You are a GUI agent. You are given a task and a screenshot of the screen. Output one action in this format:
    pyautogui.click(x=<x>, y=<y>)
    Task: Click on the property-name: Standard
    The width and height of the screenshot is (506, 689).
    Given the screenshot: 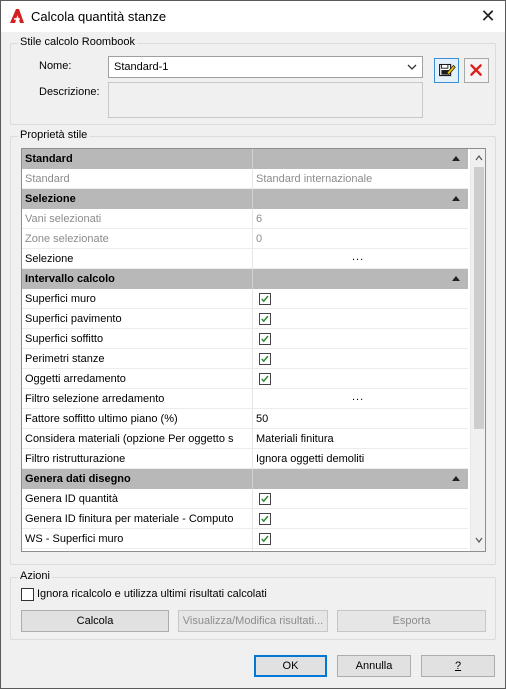 What is the action you would take?
    pyautogui.click(x=47, y=179)
    